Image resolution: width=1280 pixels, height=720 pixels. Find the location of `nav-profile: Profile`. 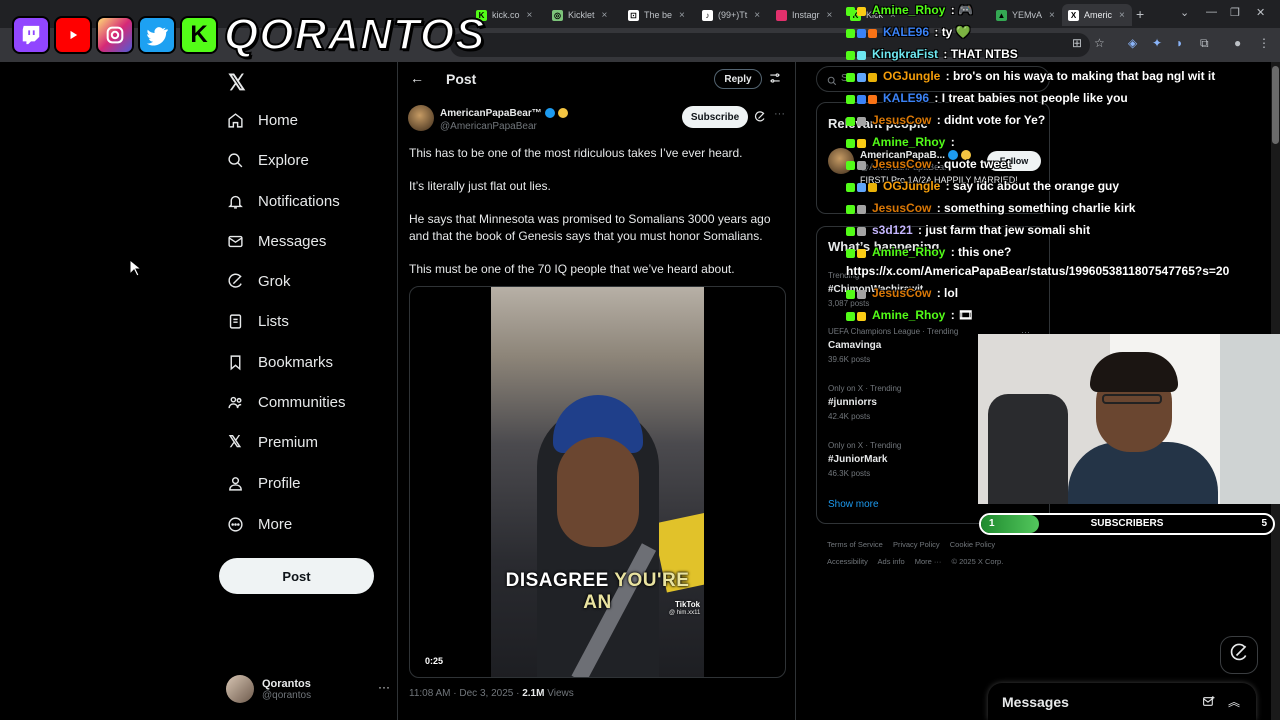

nav-profile: Profile is located at coordinates (259, 483).